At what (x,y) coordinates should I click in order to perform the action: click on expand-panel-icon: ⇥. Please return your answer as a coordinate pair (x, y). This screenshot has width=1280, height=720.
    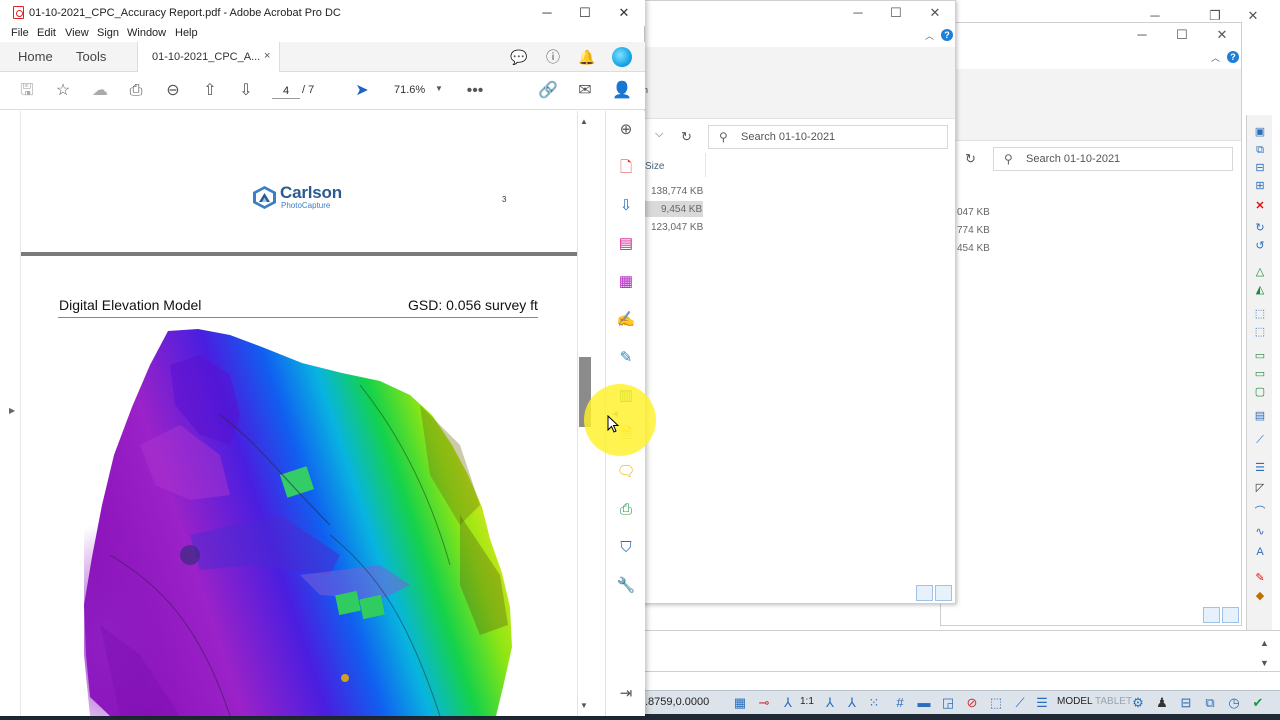
    Looking at the image, I should click on (626, 694).